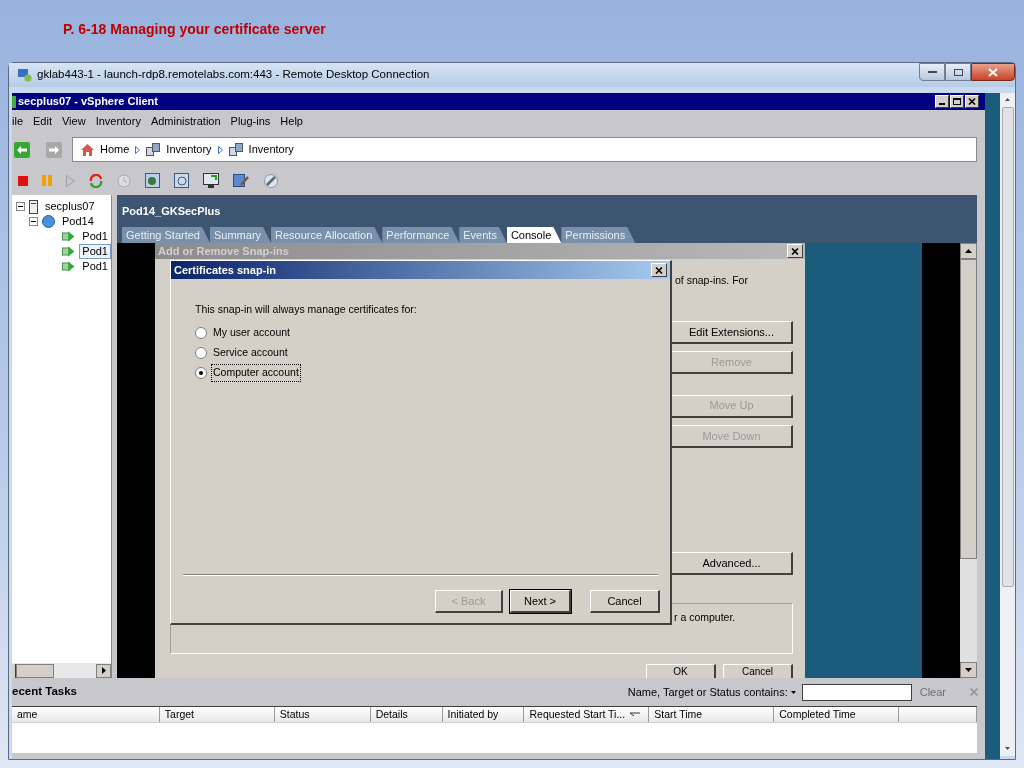 The image size is (1024, 768). Describe the element at coordinates (96, 180) in the screenshot. I see `refresh-icon` at that location.